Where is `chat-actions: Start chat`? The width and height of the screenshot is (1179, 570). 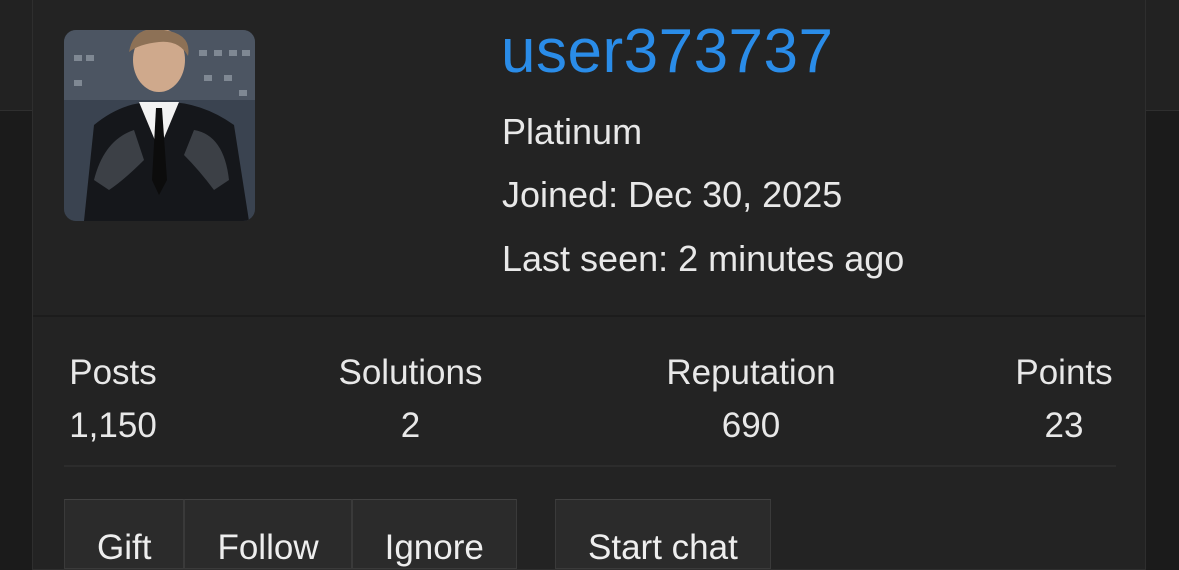
chat-actions: Start chat is located at coordinates (663, 534).